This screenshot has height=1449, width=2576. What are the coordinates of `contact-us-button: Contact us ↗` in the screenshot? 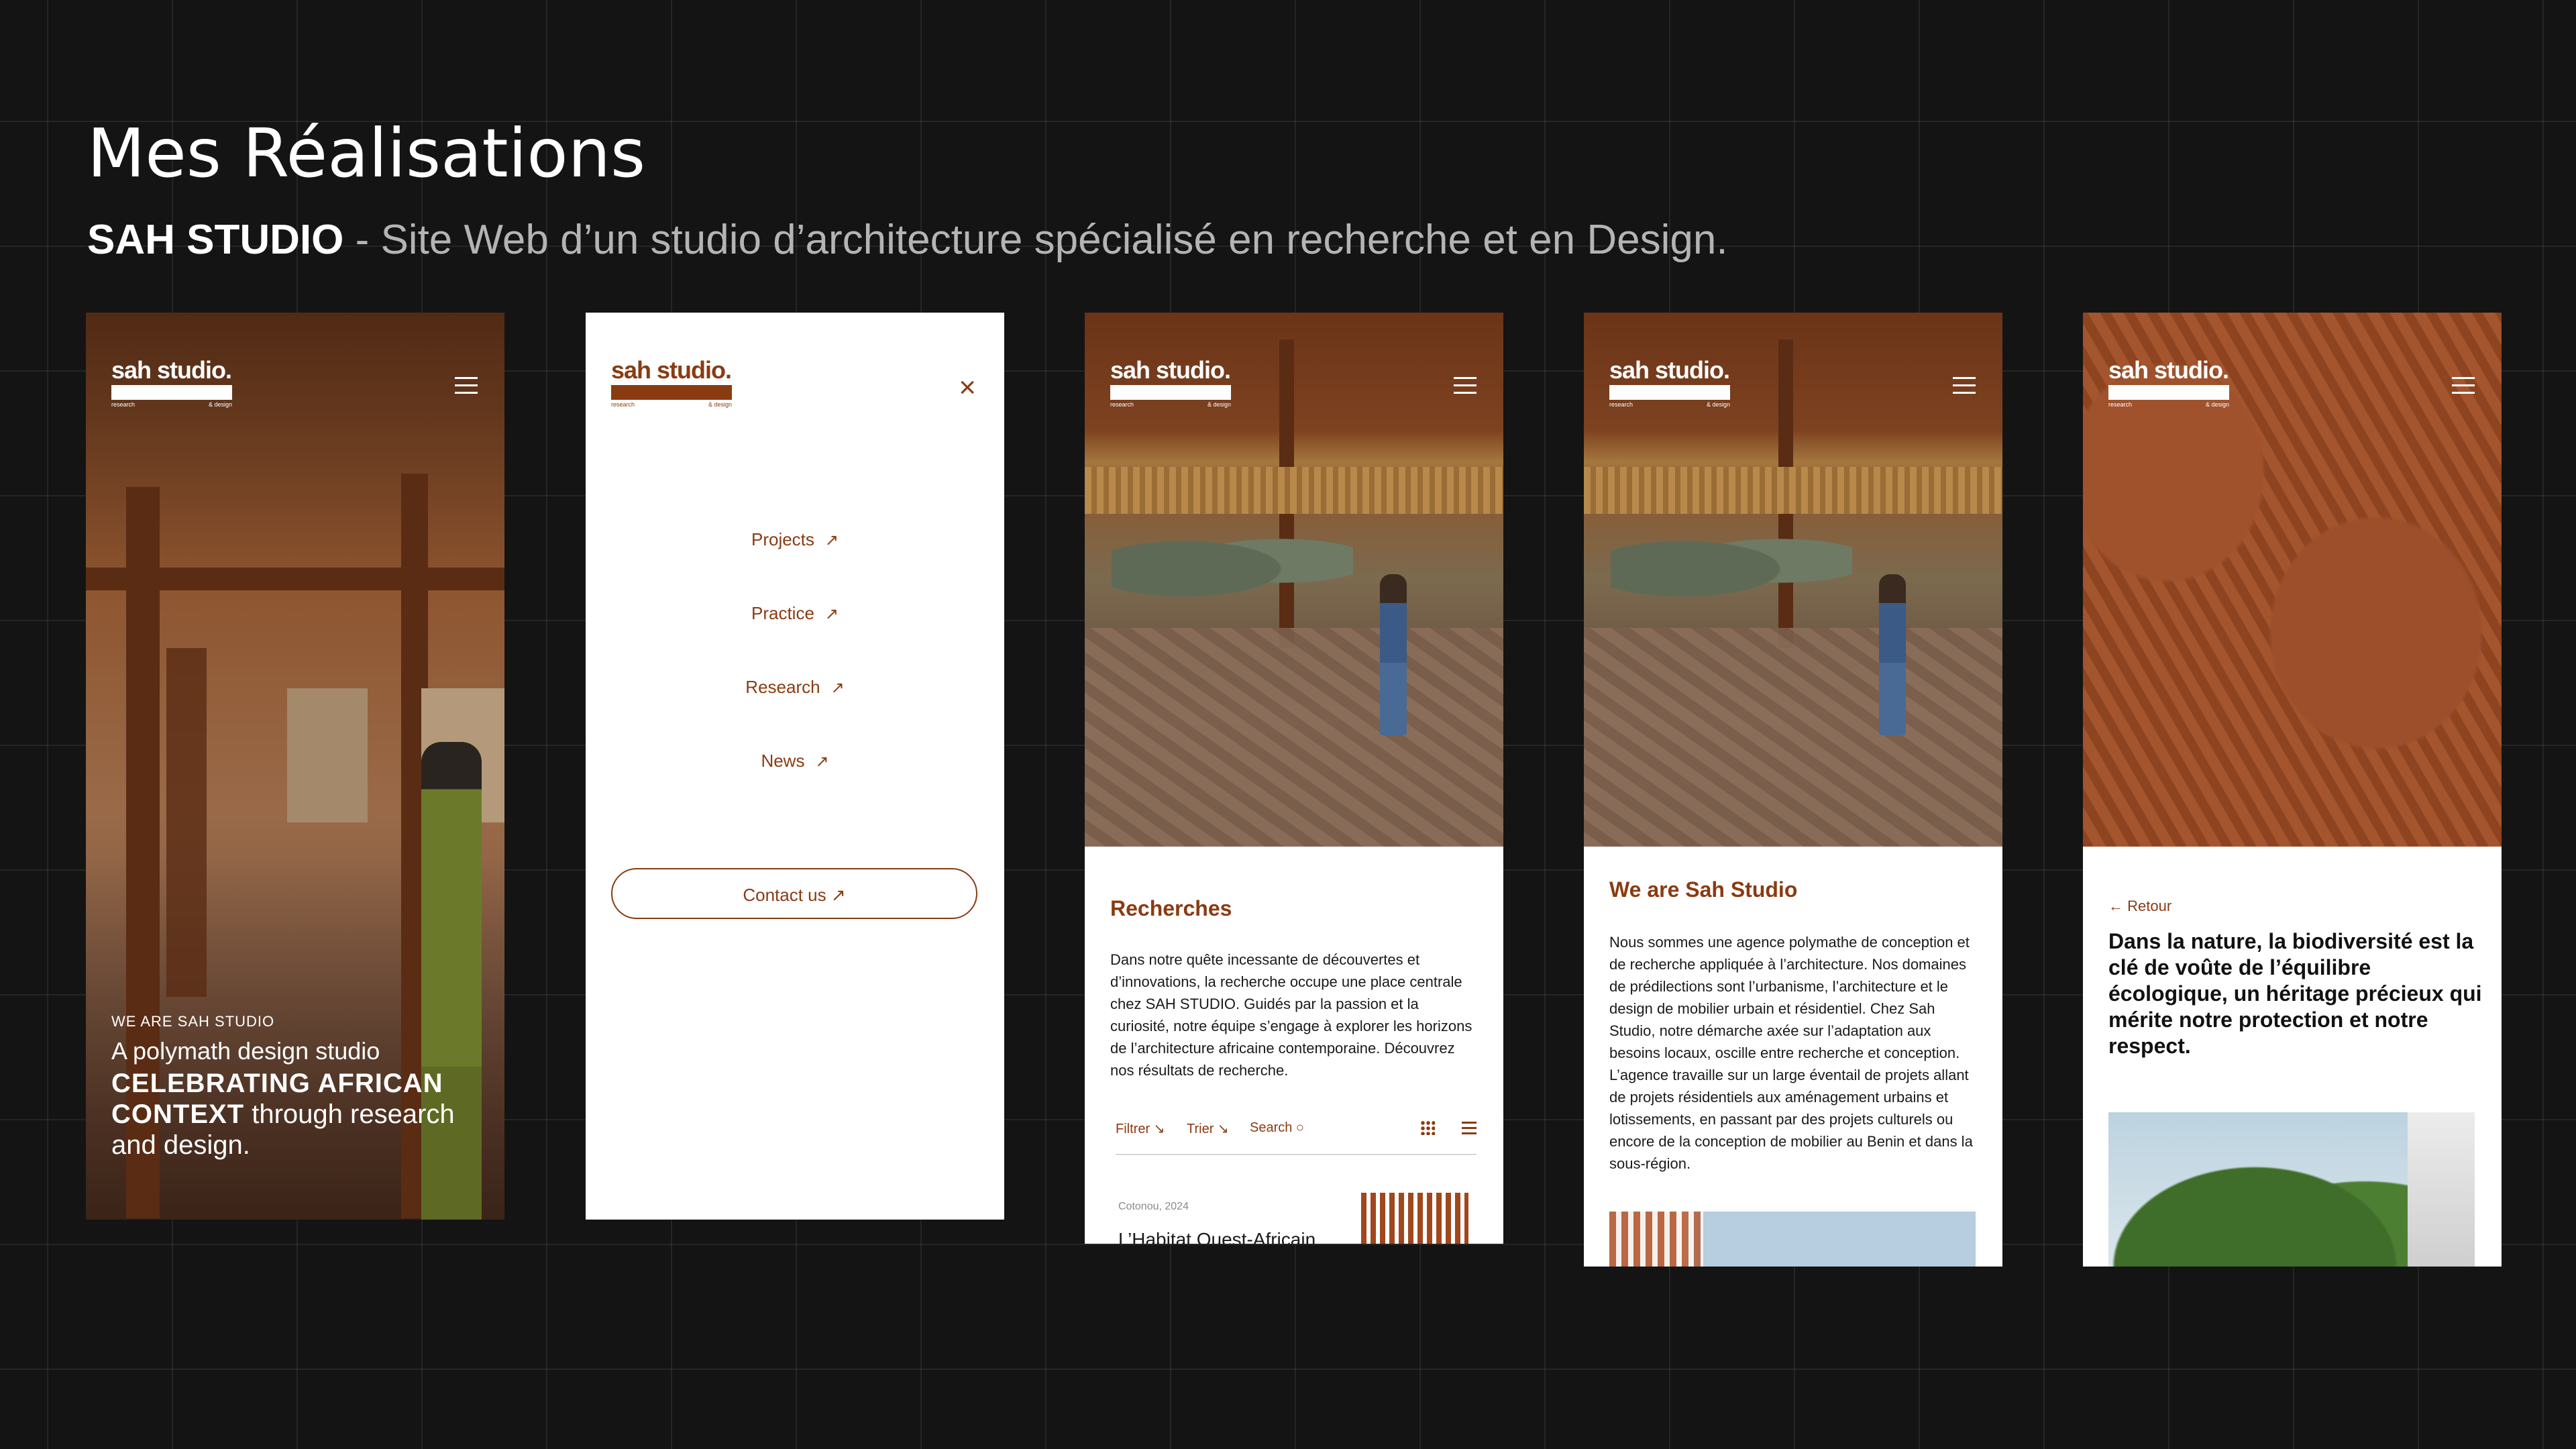 It's located at (794, 893).